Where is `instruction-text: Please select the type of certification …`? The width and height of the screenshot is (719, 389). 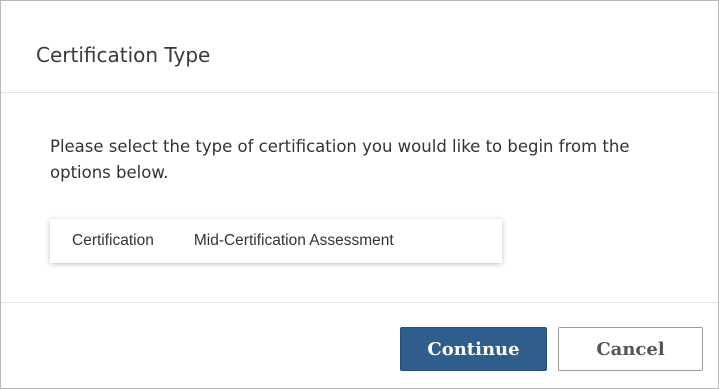
instruction-text: Please select the type of certification … is located at coordinates (340, 159).